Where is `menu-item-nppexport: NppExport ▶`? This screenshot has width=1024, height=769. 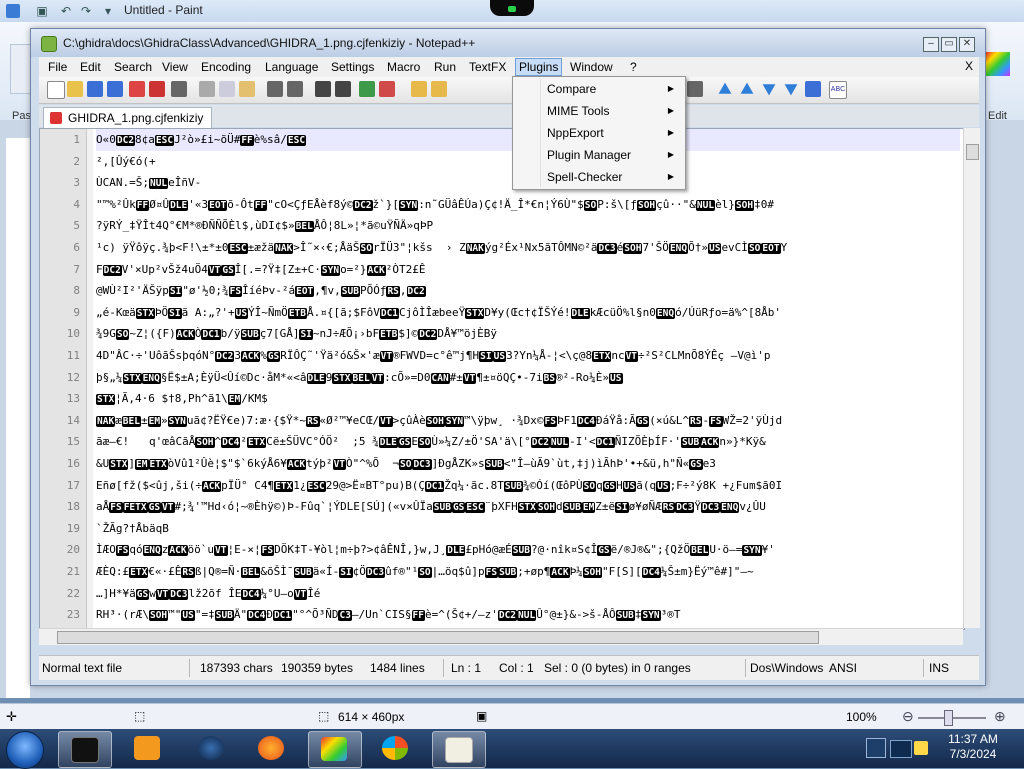 menu-item-nppexport: NppExport ▶ is located at coordinates (599, 133).